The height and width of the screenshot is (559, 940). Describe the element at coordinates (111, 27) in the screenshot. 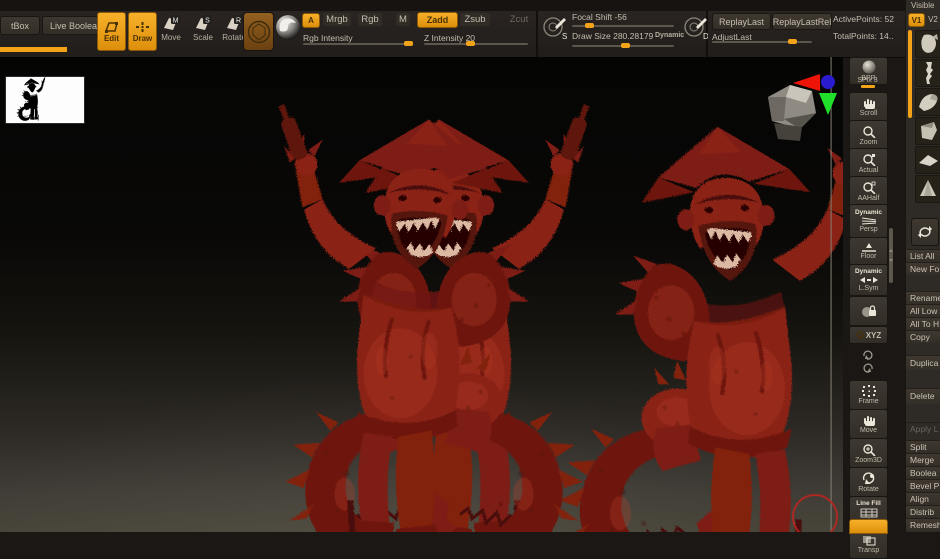

I see `edit-icon` at that location.